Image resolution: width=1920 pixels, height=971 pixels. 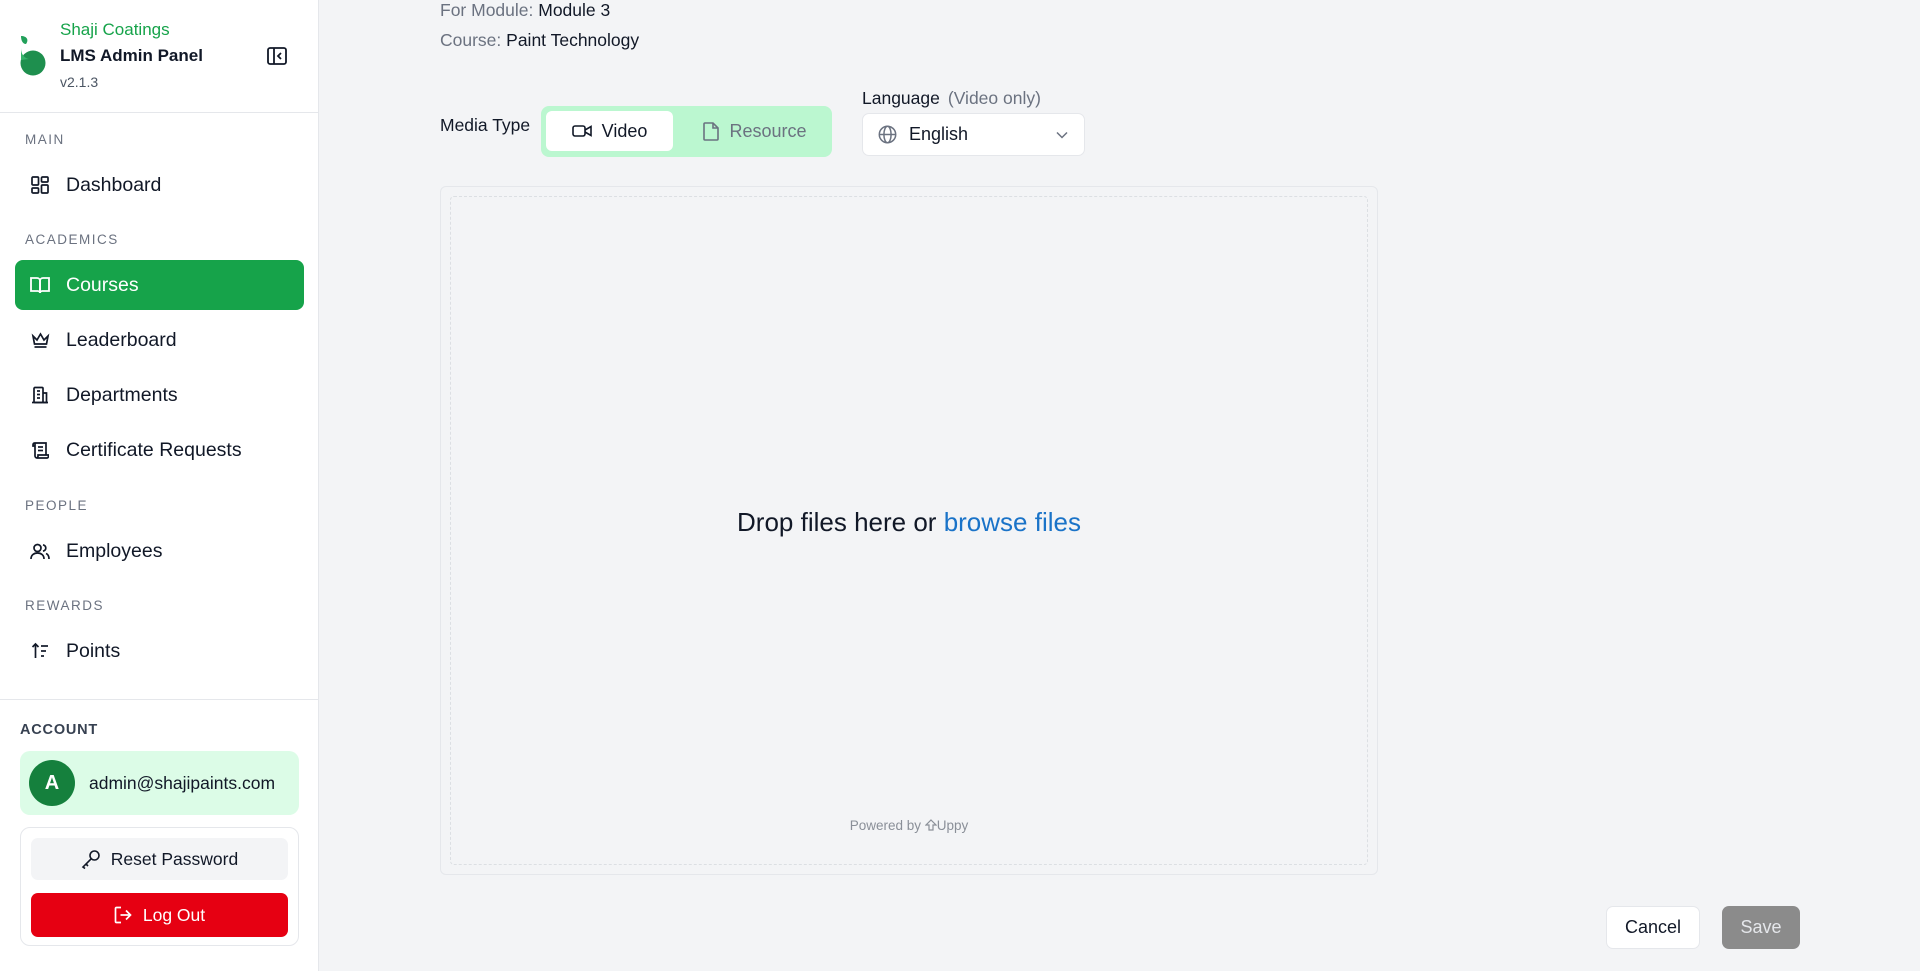 I want to click on building-icon, so click(x=40, y=395).